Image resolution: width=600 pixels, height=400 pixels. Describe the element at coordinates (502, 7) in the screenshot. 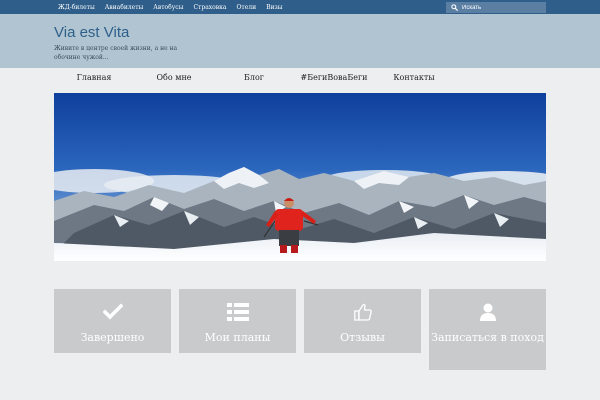

I see `search-input` at that location.